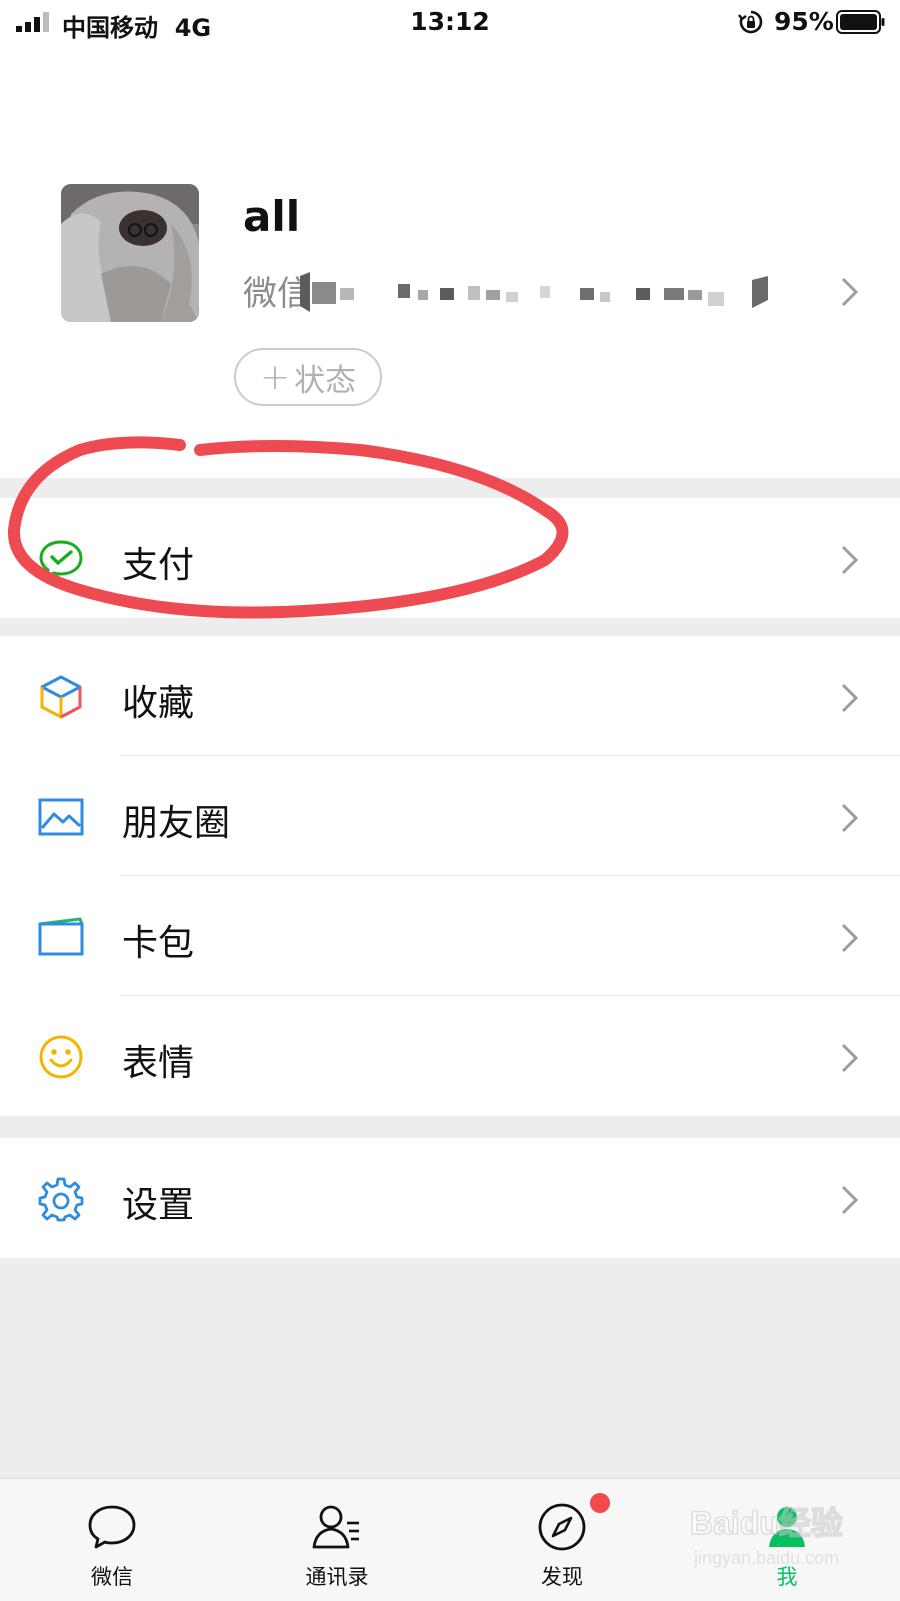 Image resolution: width=900 pixels, height=1601 pixels. What do you see at coordinates (275, 377) in the screenshot?
I see `plus-icon: +` at bounding box center [275, 377].